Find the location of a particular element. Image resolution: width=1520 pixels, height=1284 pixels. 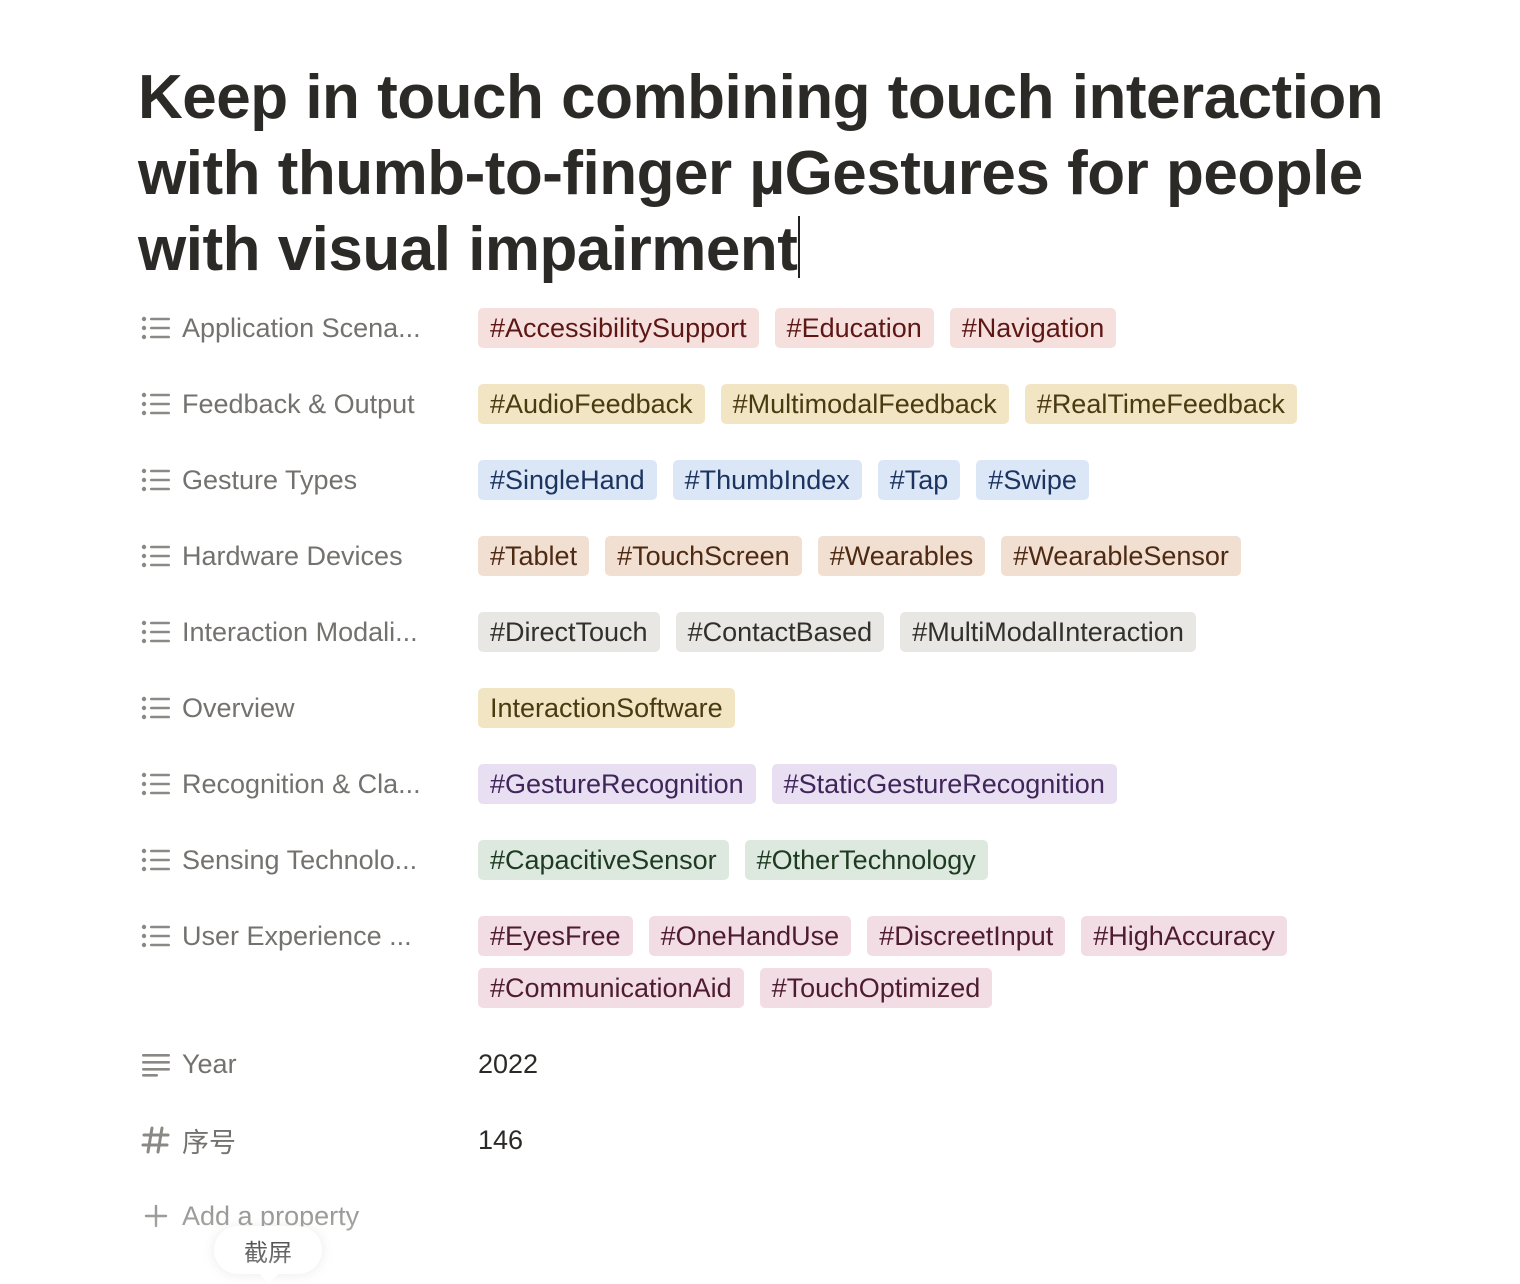

property-value: #SingleHand #ThumbIndex #Tap #Swipe is located at coordinates (954, 480).